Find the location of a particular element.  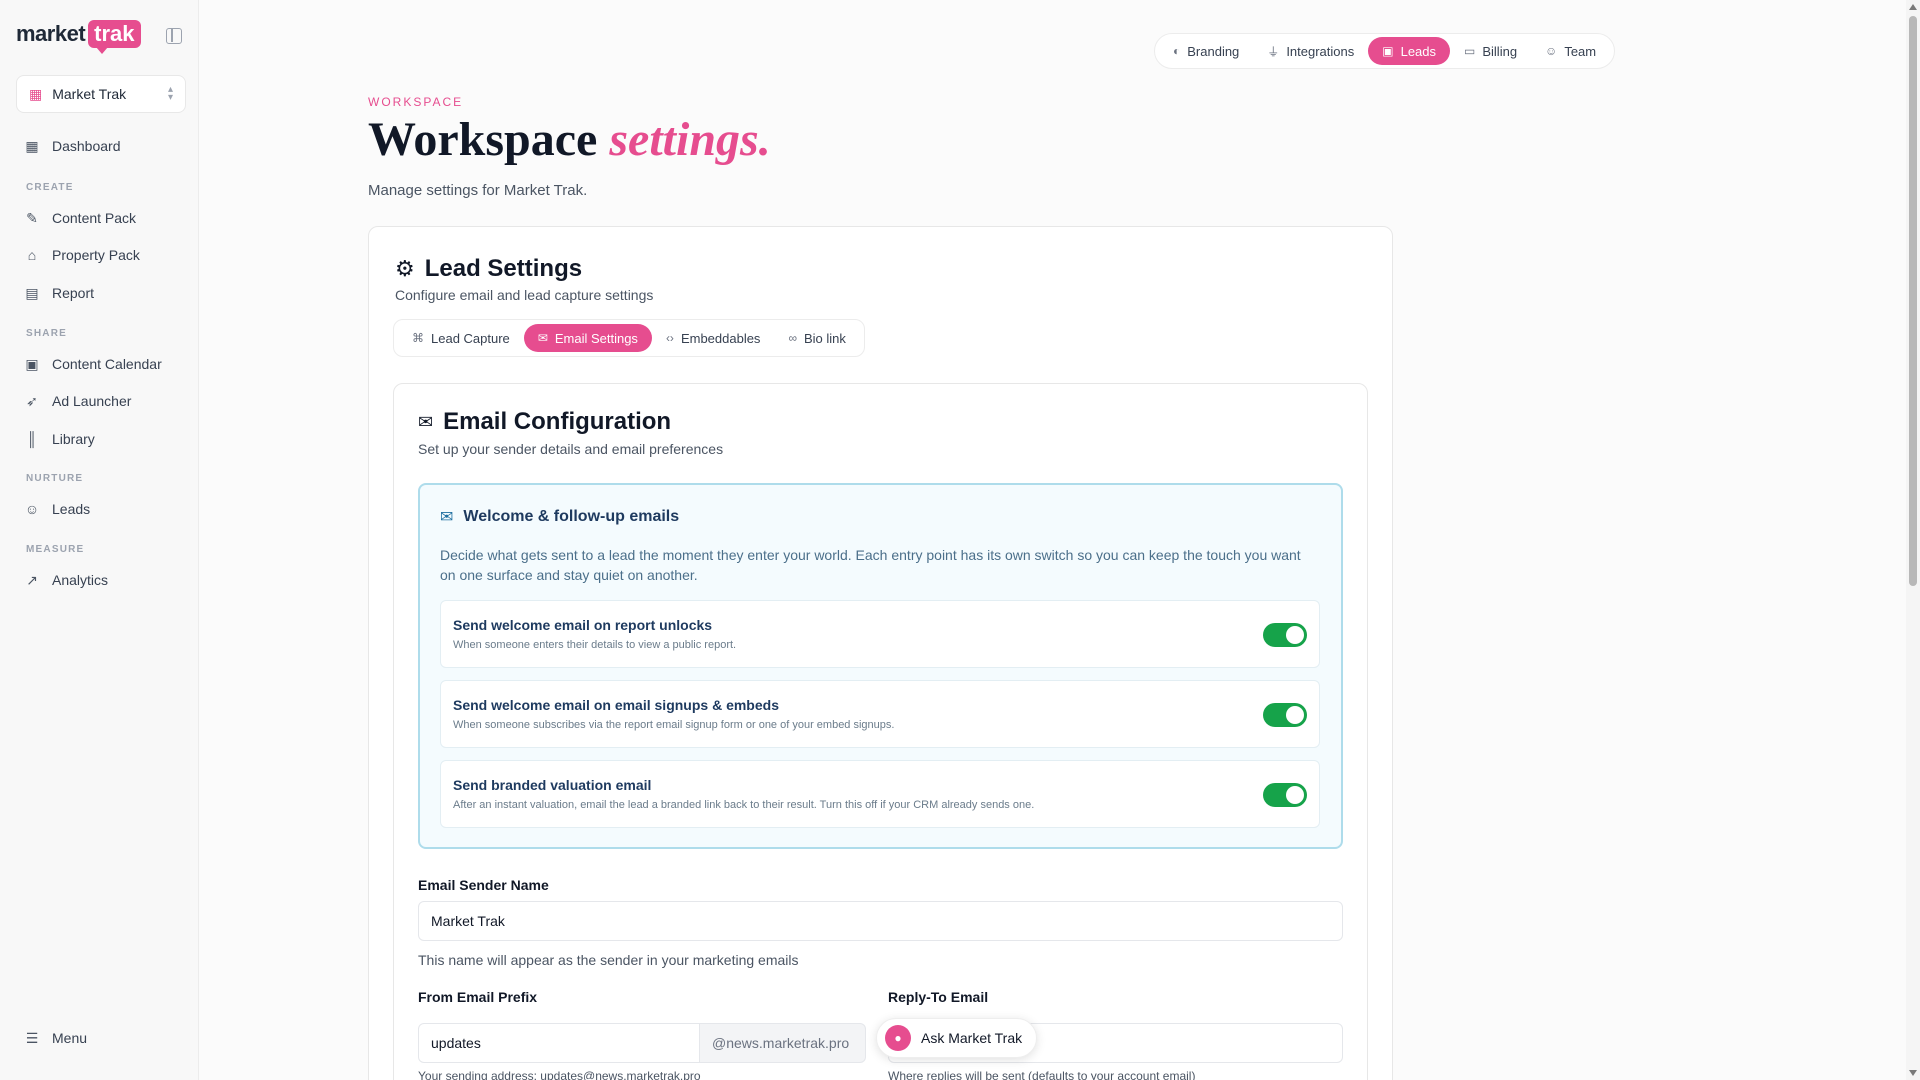

email-configuration-title: ✉ Email Configuration is located at coordinates (544, 422).